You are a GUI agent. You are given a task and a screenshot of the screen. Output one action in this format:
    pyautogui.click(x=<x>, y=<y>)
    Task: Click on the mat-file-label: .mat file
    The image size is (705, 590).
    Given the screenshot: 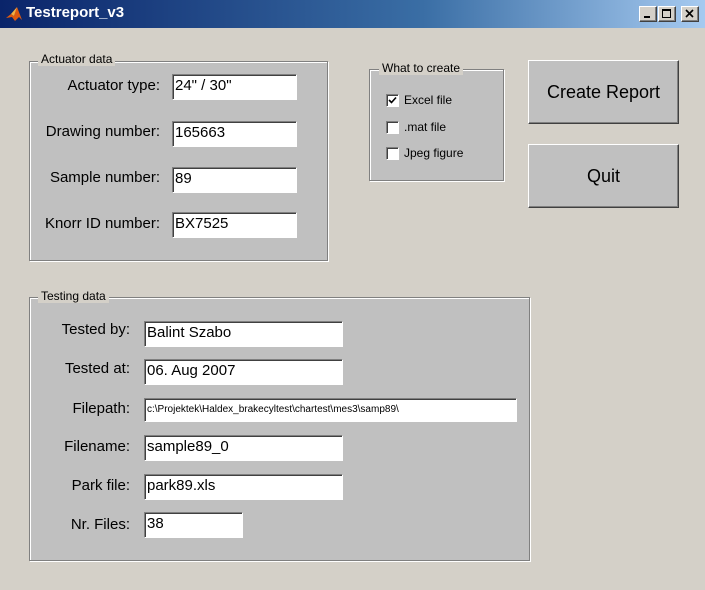 What is the action you would take?
    pyautogui.click(x=425, y=127)
    